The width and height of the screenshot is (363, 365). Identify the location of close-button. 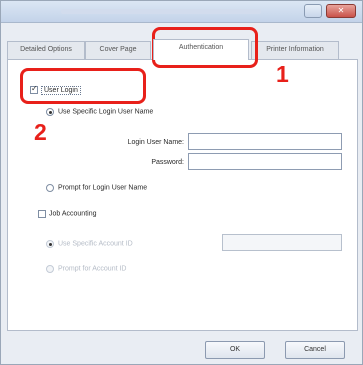
(341, 11).